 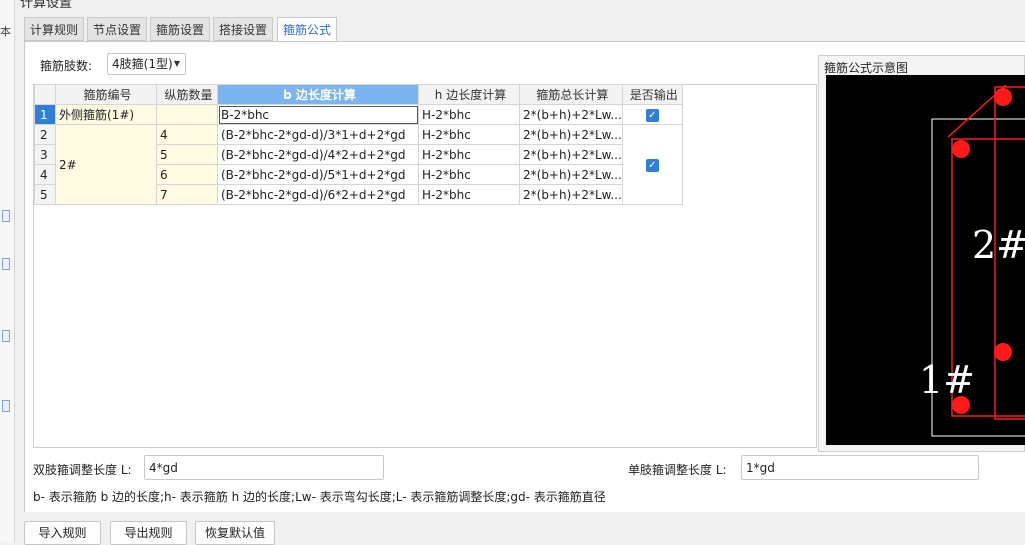 I want to click on legs-dropdown: 4肢箍(1型) ▼, so click(x=146, y=64).